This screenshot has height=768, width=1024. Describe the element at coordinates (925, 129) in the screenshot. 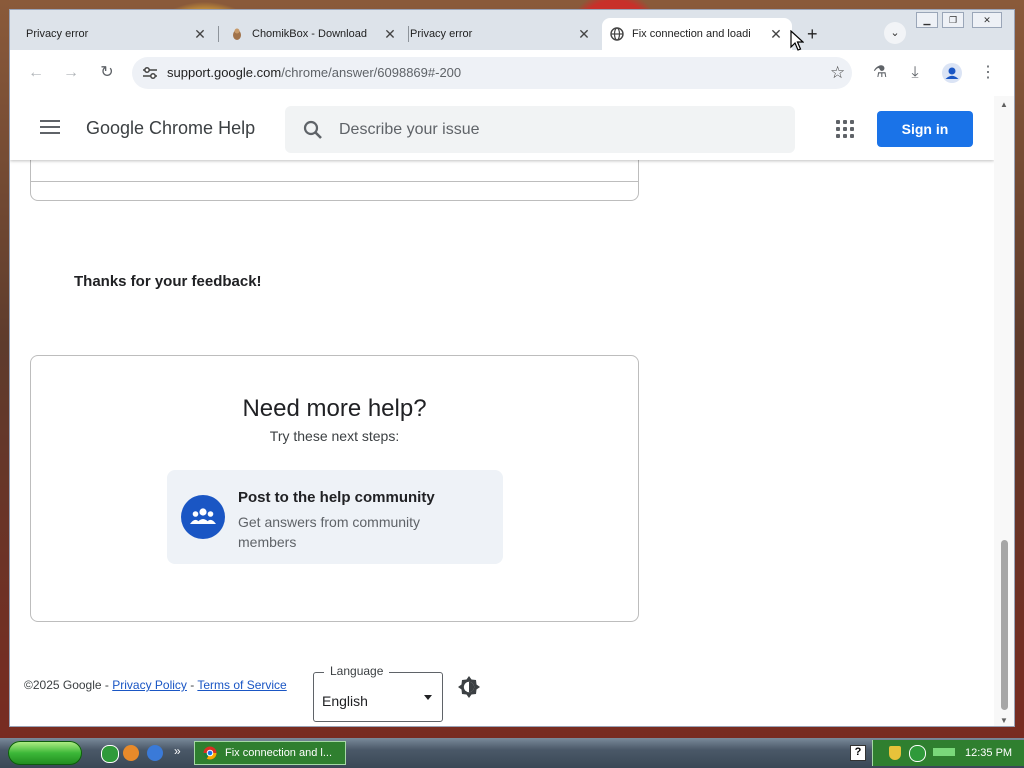

I see `sign-in-button: Sign in` at that location.